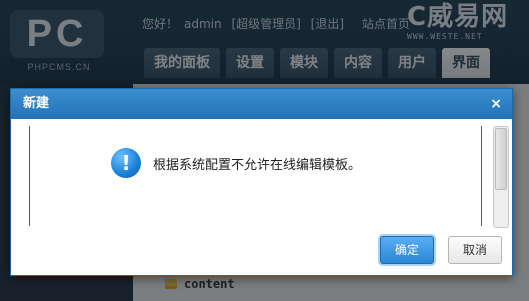  What do you see at coordinates (501, 159) in the screenshot?
I see `scrollbar-thumb` at bounding box center [501, 159].